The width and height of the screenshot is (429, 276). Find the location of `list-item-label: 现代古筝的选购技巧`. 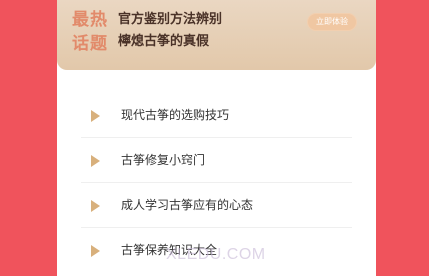

list-item-label: 现代古筝的选购技巧 is located at coordinates (175, 115).